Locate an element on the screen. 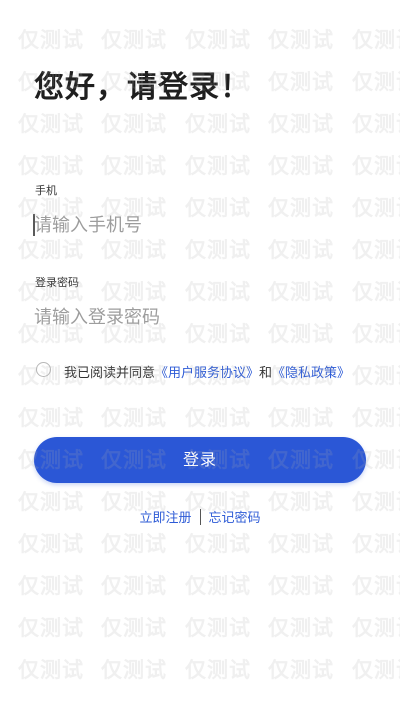 This screenshot has width=400, height=711. login-button: 登录 is located at coordinates (200, 460).